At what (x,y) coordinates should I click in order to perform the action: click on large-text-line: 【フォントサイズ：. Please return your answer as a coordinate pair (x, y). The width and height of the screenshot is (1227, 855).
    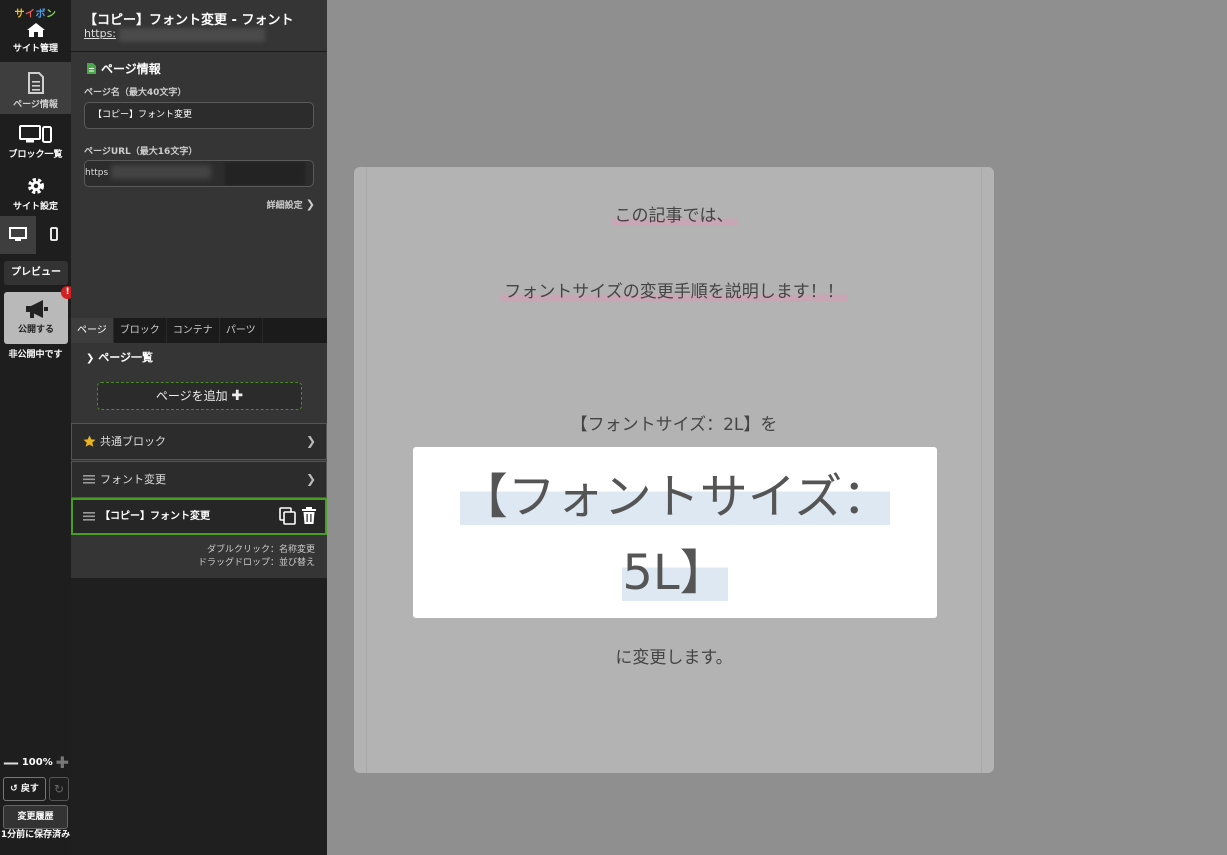
    Looking at the image, I should click on (675, 492).